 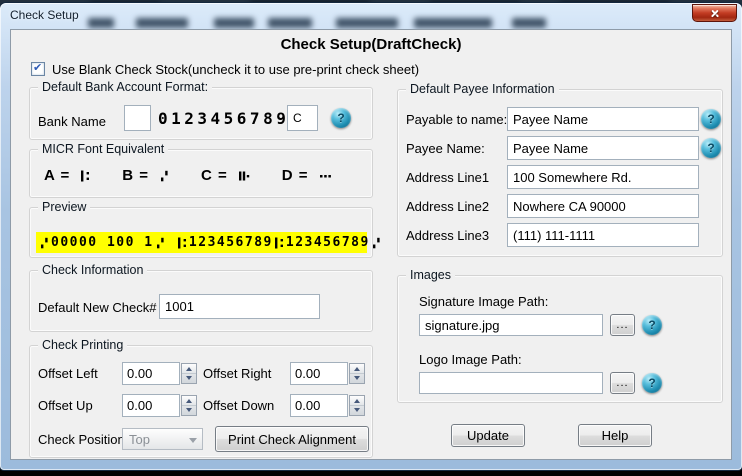 I want to click on offset-right-stepper, so click(x=327, y=373).